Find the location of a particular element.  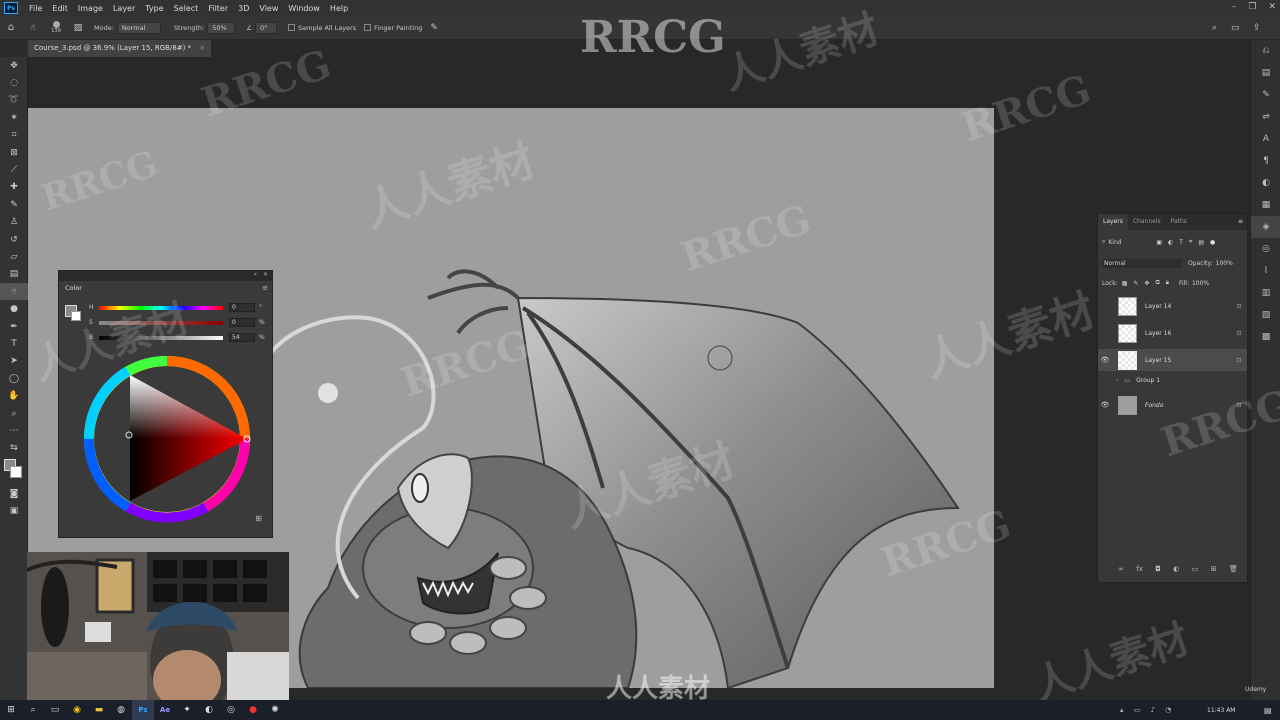

adjustment-layer-icon: ◐ is located at coordinates (1176, 571).